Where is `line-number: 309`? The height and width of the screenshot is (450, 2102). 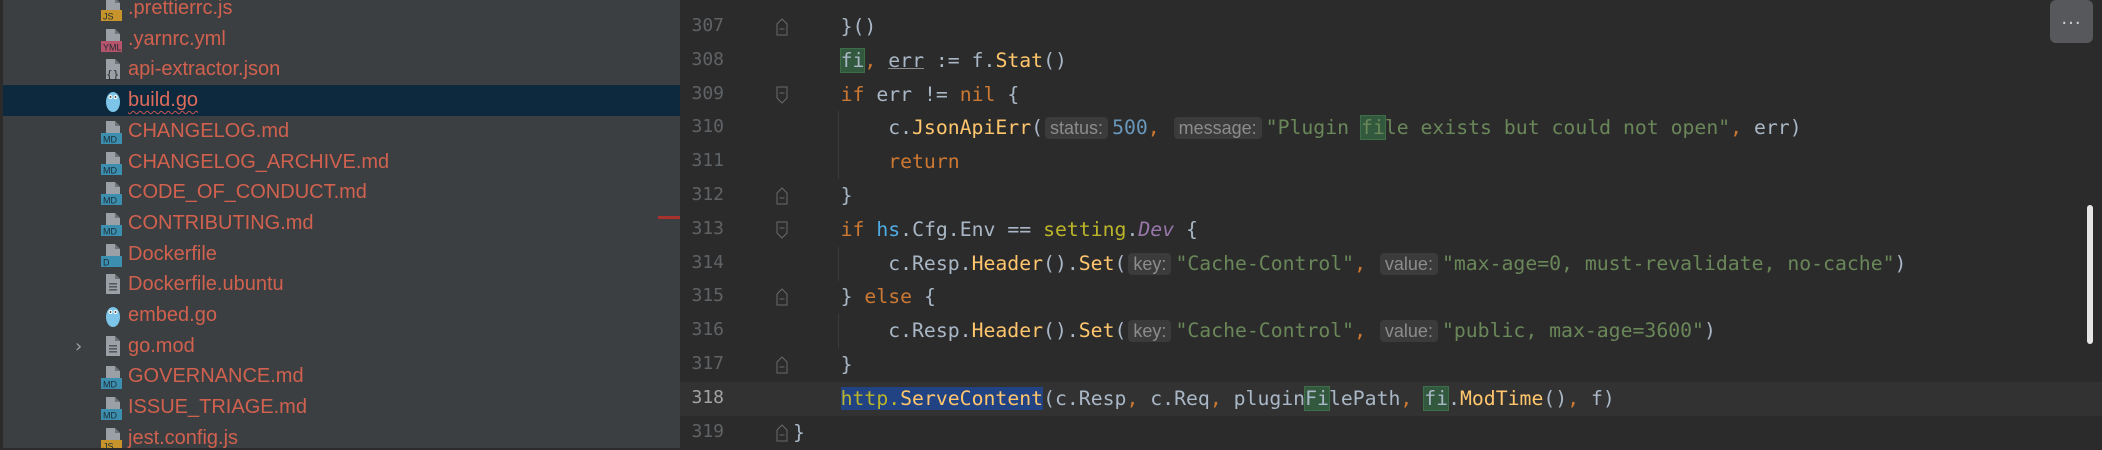
line-number: 309 is located at coordinates (707, 93).